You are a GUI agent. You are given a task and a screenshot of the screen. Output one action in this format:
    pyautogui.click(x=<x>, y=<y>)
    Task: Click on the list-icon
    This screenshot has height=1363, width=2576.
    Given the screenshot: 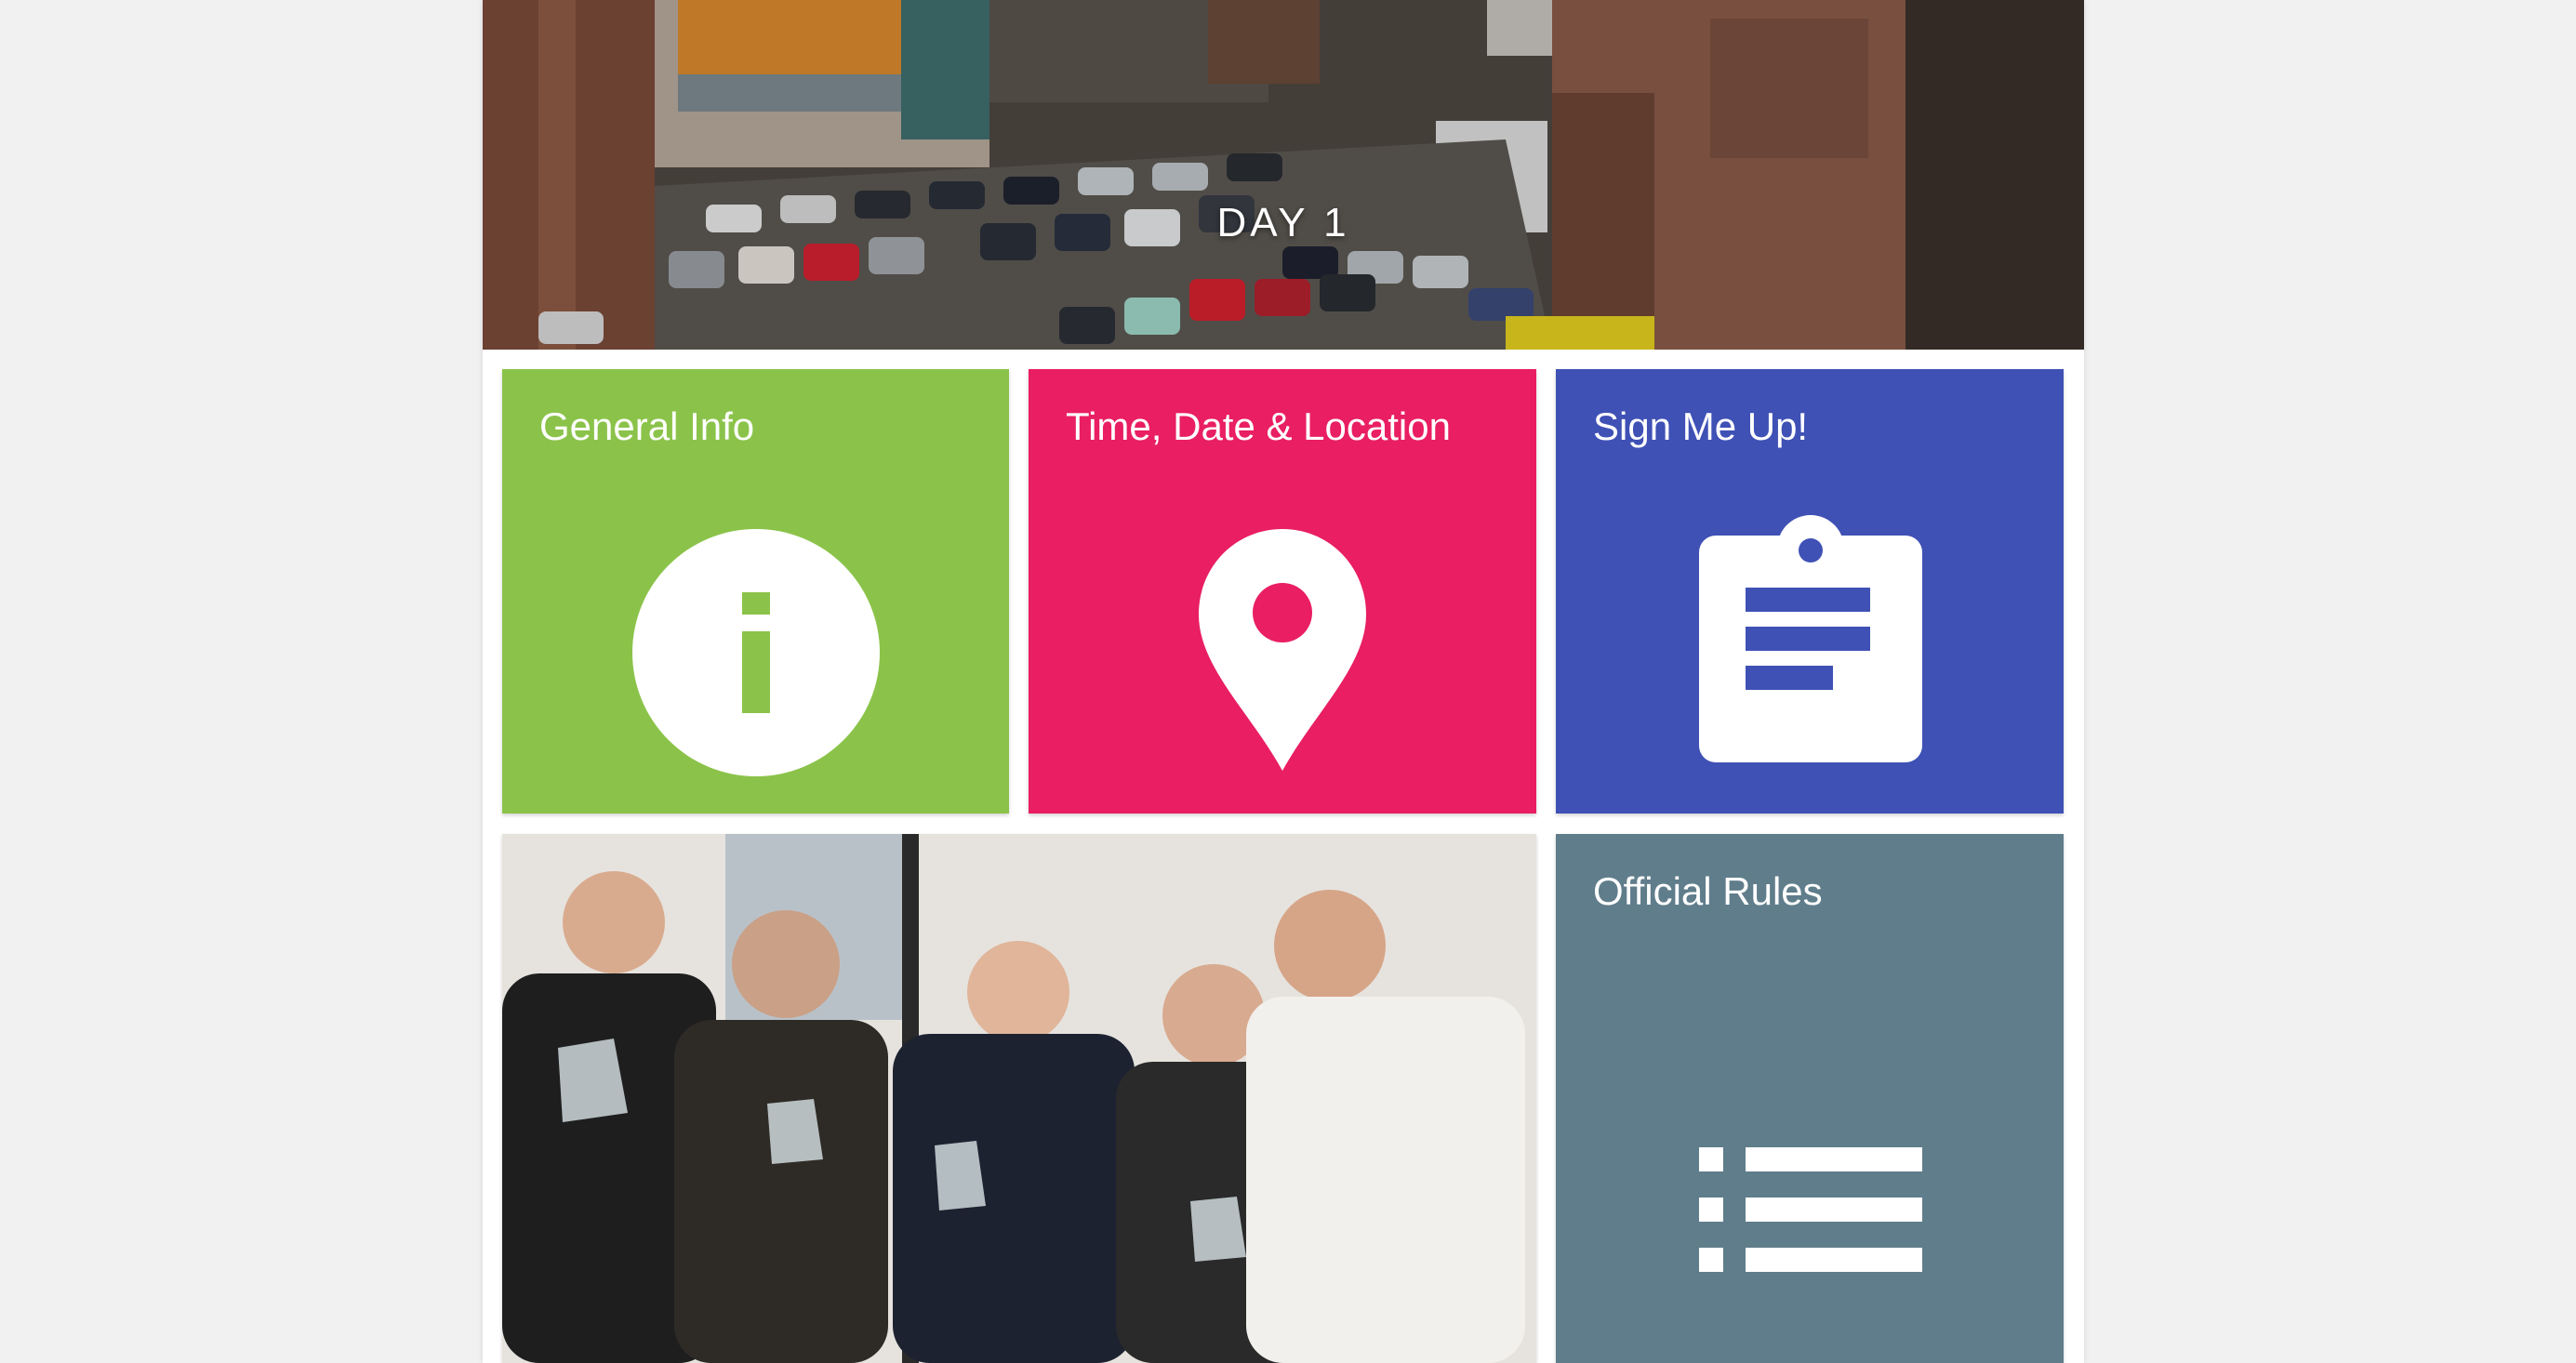 What is the action you would take?
    pyautogui.click(x=1810, y=1209)
    